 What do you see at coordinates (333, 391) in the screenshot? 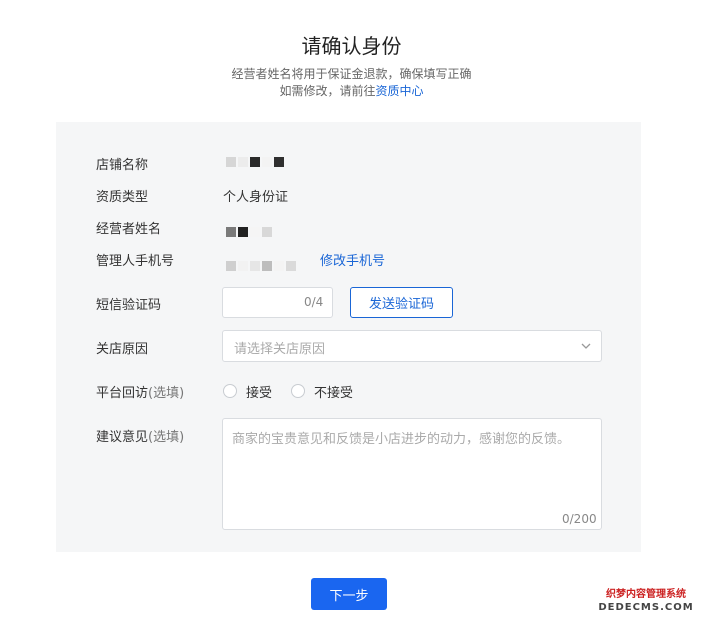
I see `decline-option-label: 不接受` at bounding box center [333, 391].